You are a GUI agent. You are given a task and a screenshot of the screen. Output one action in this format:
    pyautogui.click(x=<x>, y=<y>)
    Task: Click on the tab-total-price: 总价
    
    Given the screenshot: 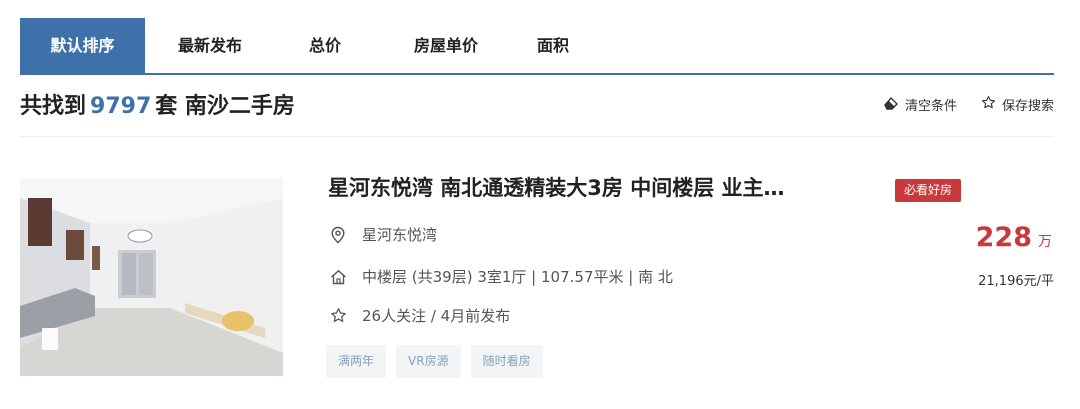 What is the action you would take?
    pyautogui.click(x=325, y=45)
    